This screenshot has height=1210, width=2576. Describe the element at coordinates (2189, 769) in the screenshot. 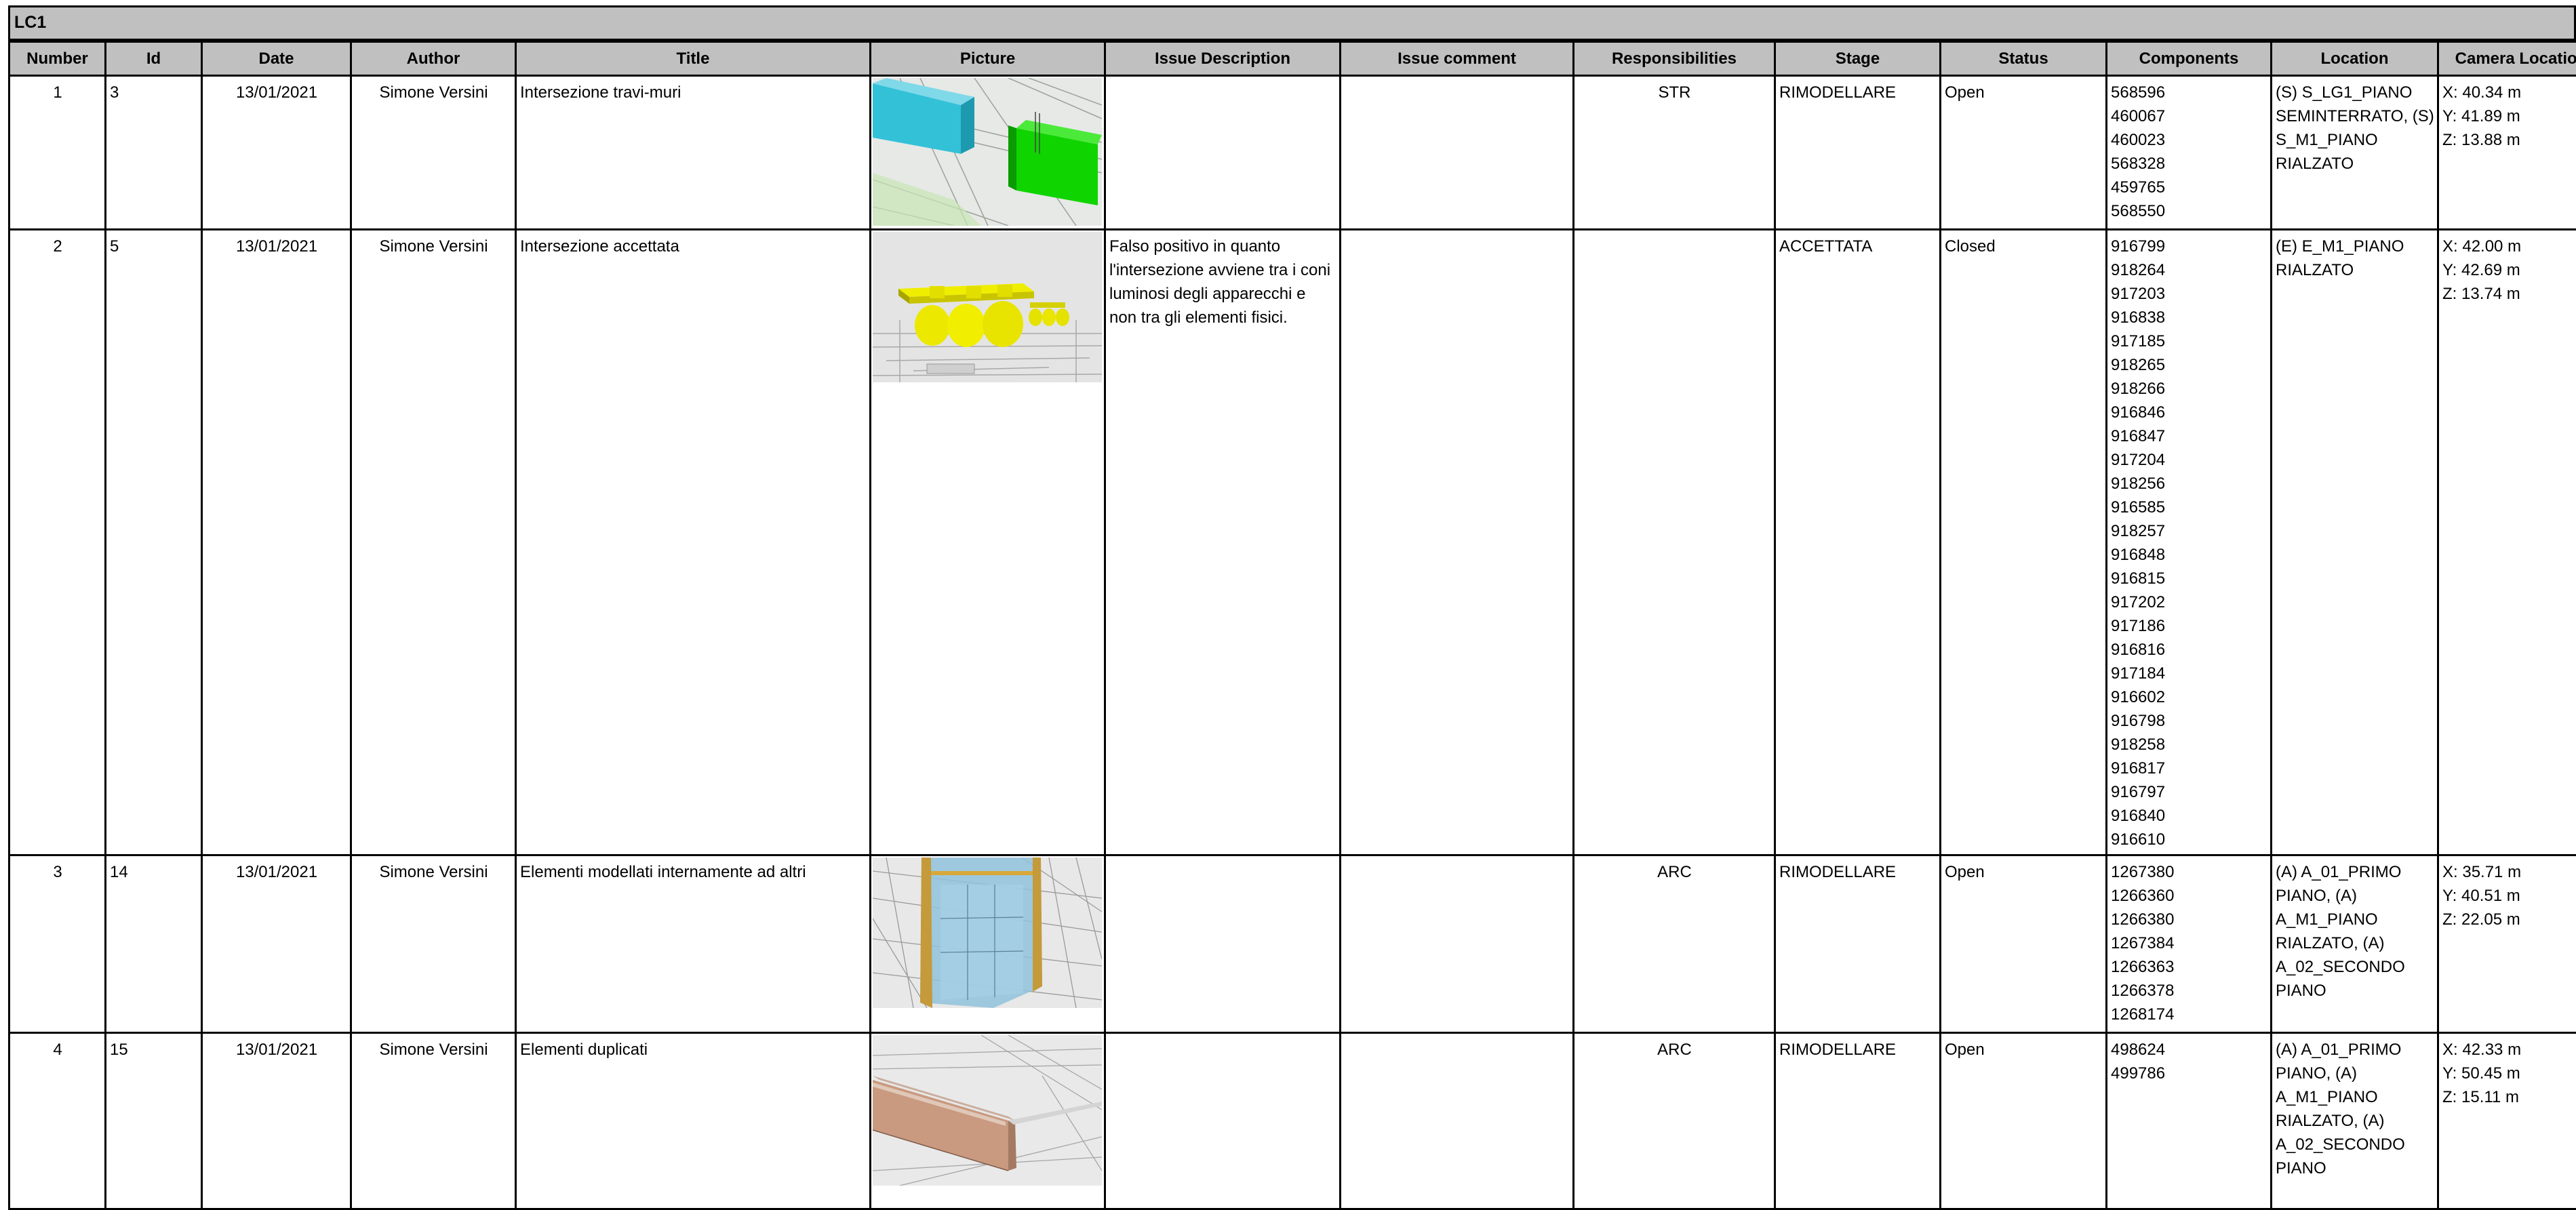

I see `component-id: 916817` at that location.